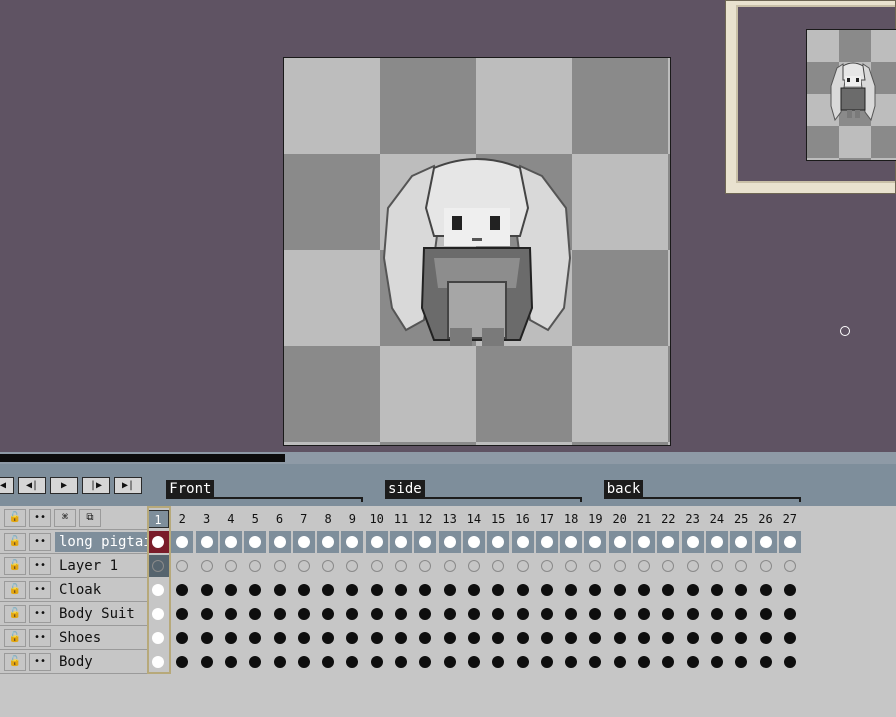 The image size is (896, 717). What do you see at coordinates (32, 485) in the screenshot?
I see `prev-frame-button: ◀|` at bounding box center [32, 485].